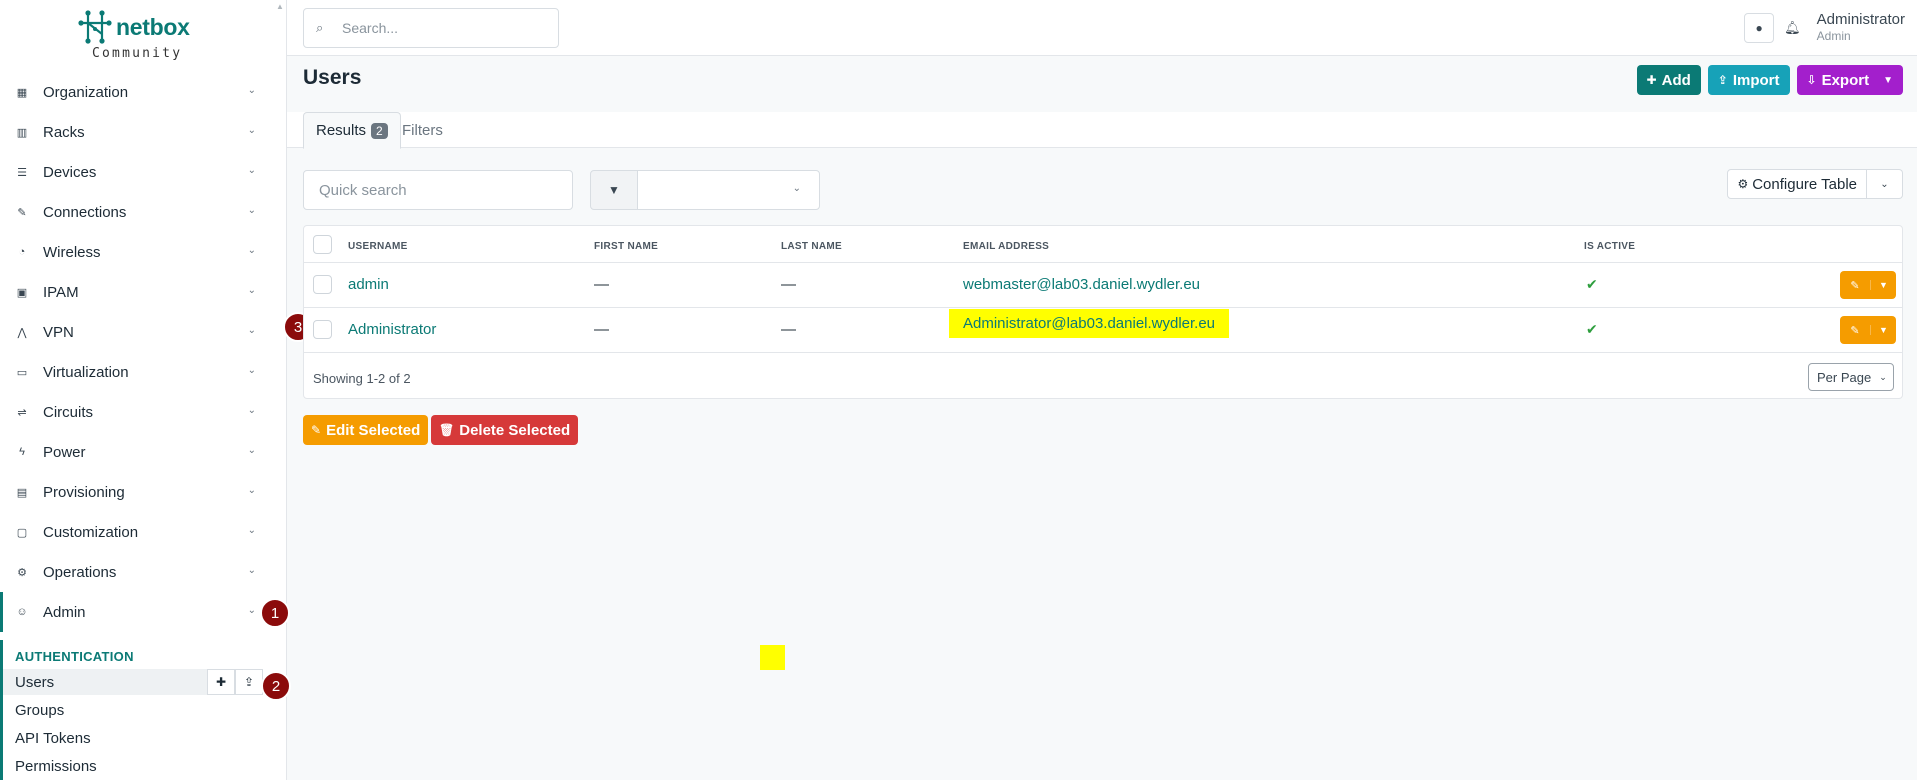 The height and width of the screenshot is (780, 1917). I want to click on column-header-username: USERNAME, so click(378, 246).